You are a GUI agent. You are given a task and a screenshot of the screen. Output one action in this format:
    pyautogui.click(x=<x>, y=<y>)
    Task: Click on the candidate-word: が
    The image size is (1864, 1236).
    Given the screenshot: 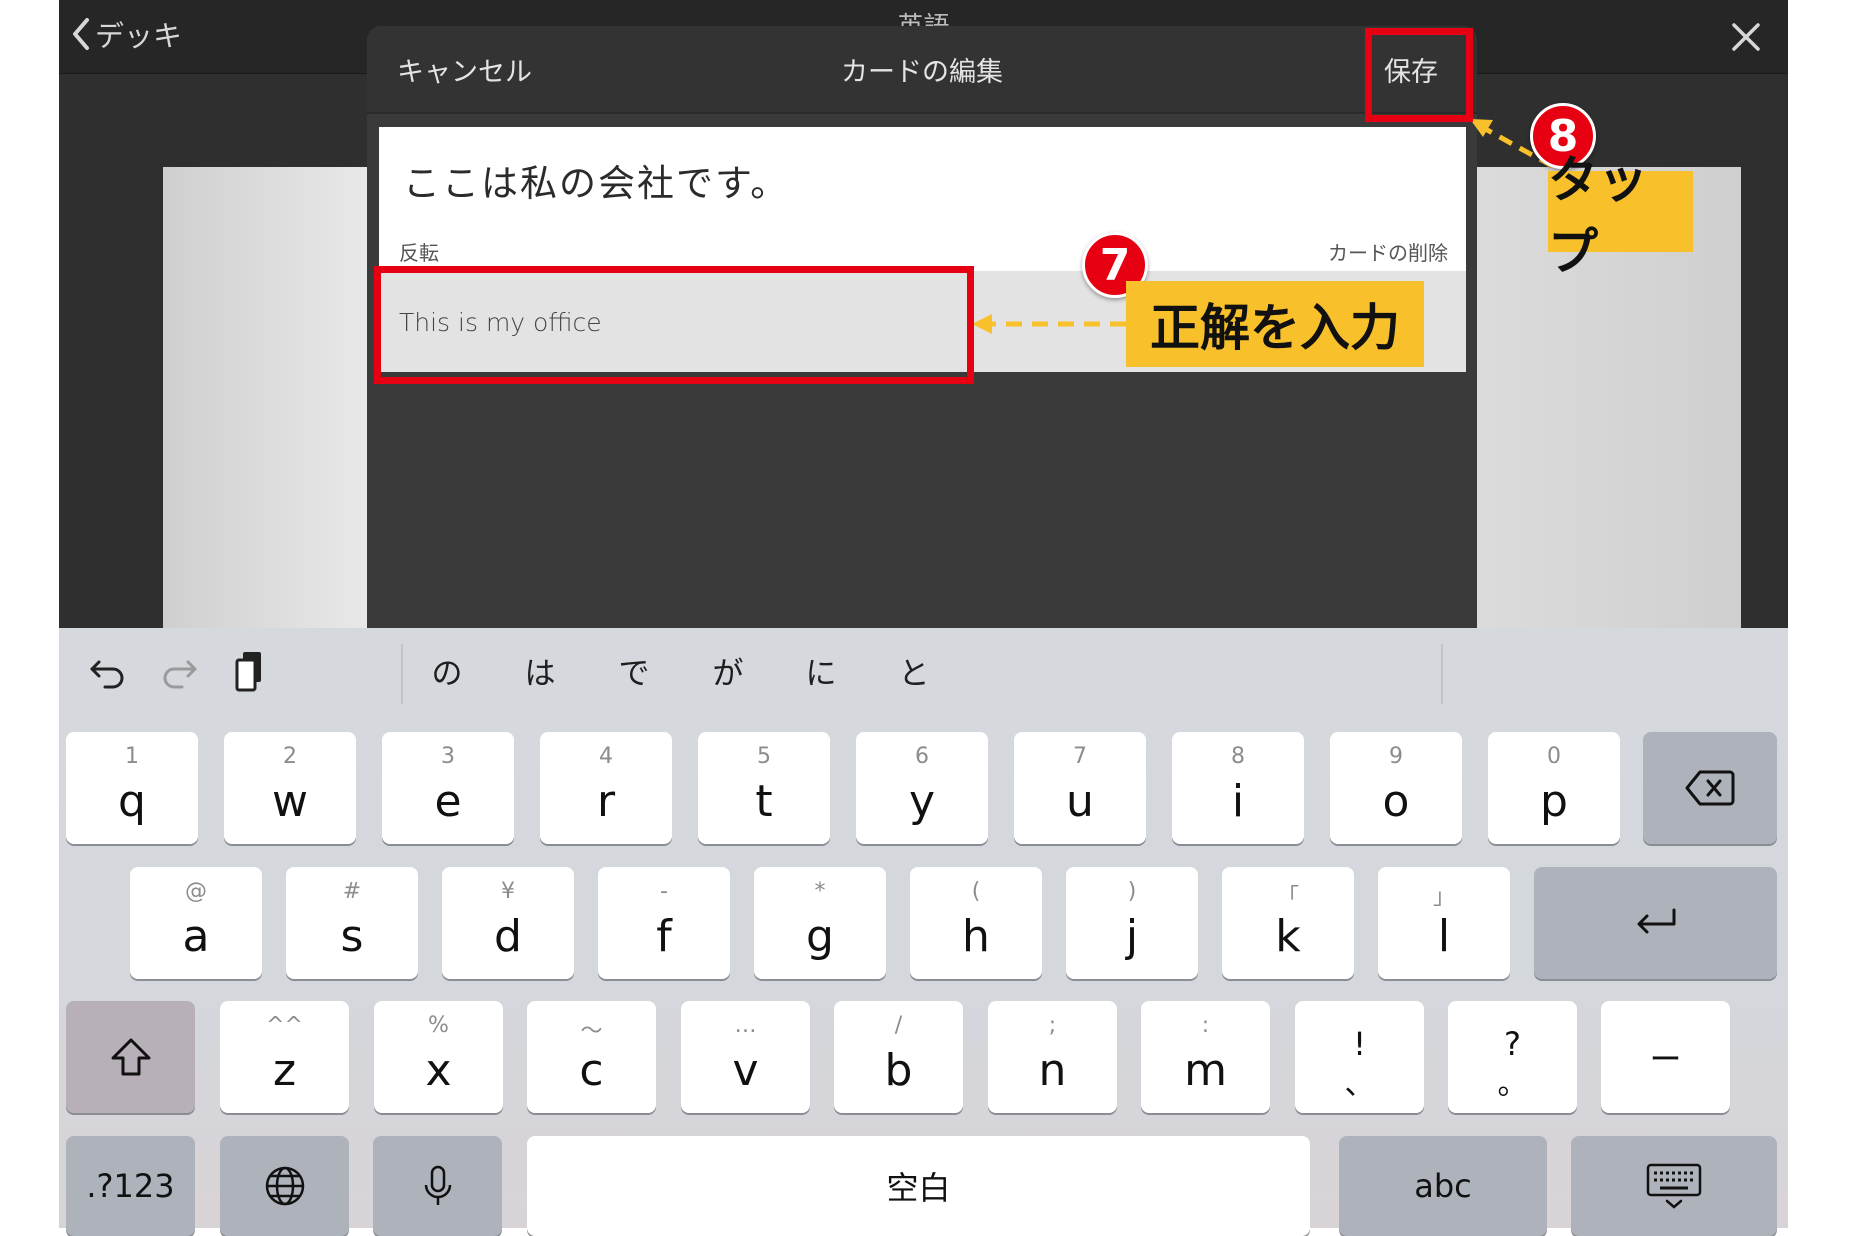 What is the action you would take?
    pyautogui.click(x=728, y=670)
    